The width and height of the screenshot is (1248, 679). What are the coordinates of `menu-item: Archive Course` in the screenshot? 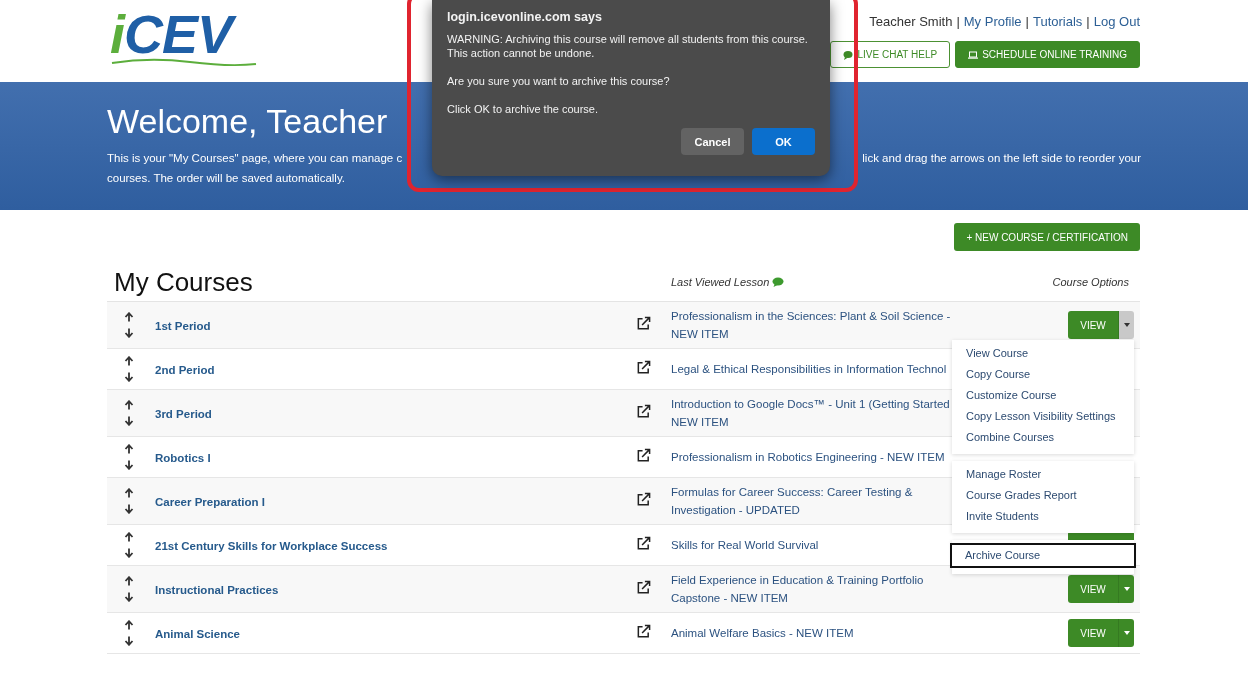 It's located at (1043, 555).